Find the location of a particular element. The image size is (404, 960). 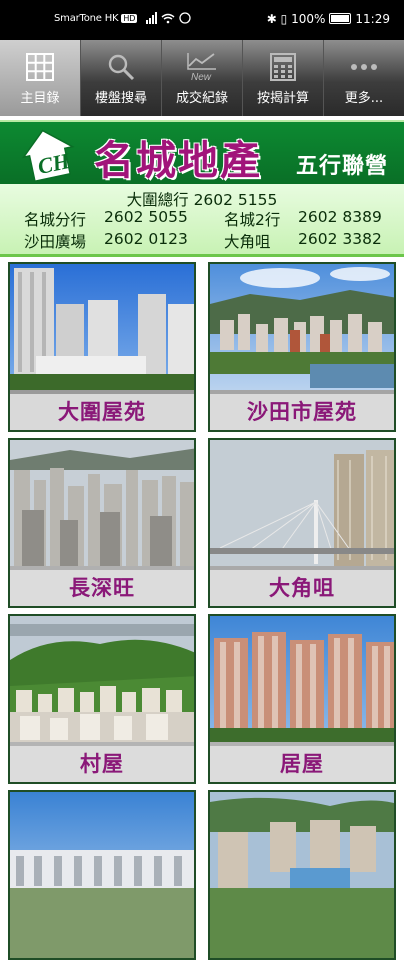

search-icon is located at coordinates (121, 67).